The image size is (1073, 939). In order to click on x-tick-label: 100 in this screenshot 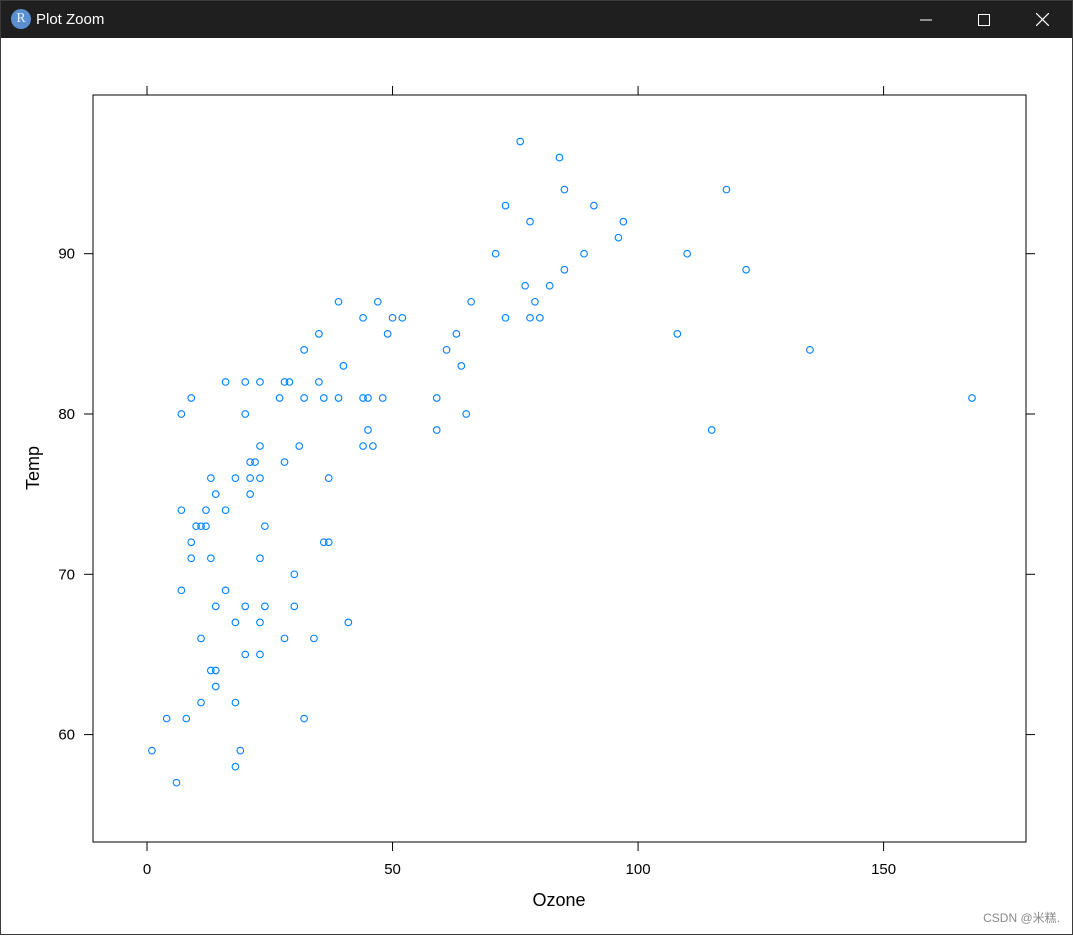, I will do `click(638, 869)`.